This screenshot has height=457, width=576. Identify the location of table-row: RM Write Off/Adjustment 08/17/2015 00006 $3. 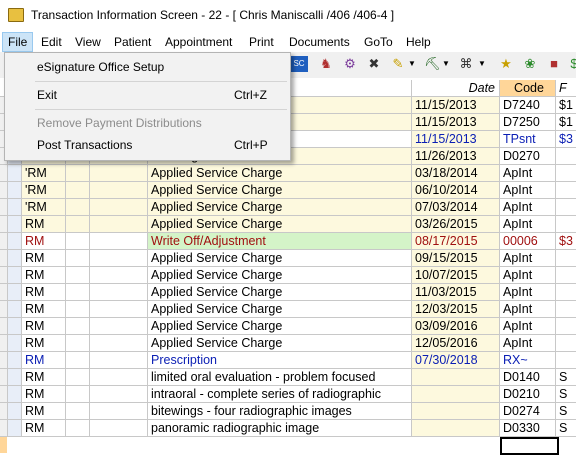
(288, 241).